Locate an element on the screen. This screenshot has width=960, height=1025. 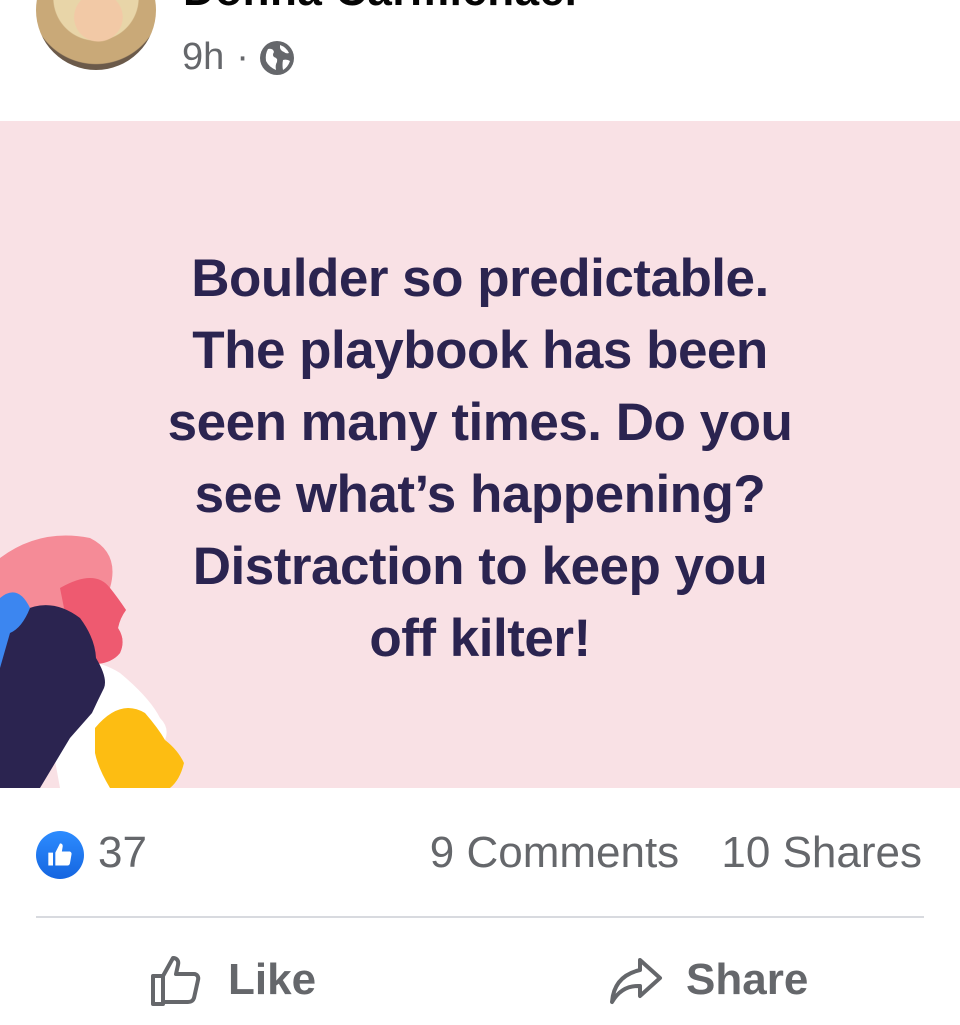
like-count: 37 is located at coordinates (122, 853).